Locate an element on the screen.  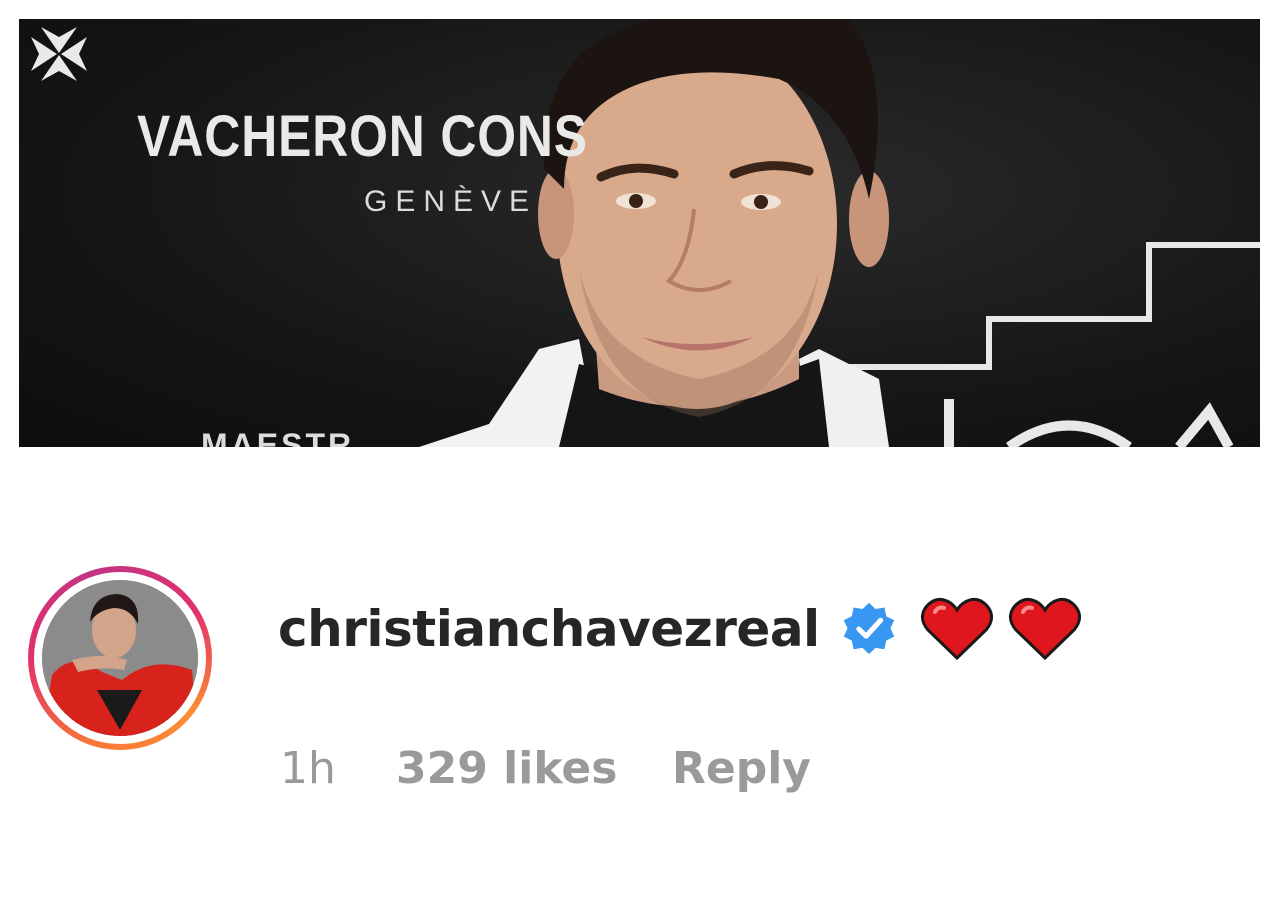
likes-count-link: 329 likes is located at coordinates (506, 769).